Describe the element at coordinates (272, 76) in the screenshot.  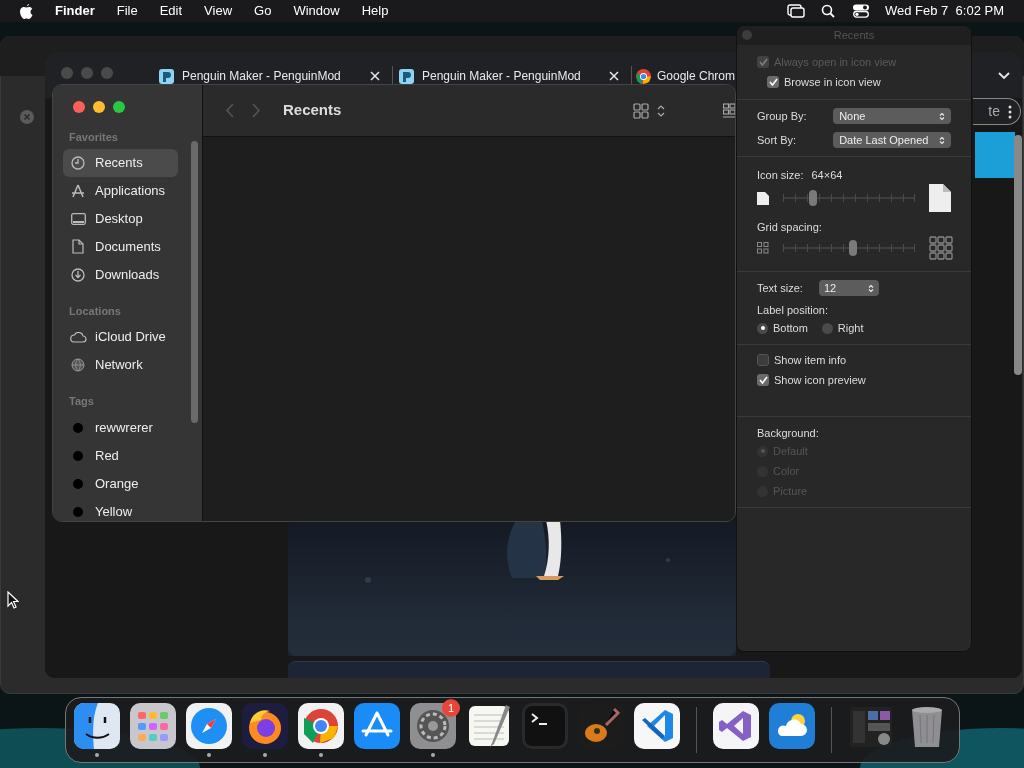
I see `browser-tab: Penguin Maker - PenguinMod` at that location.